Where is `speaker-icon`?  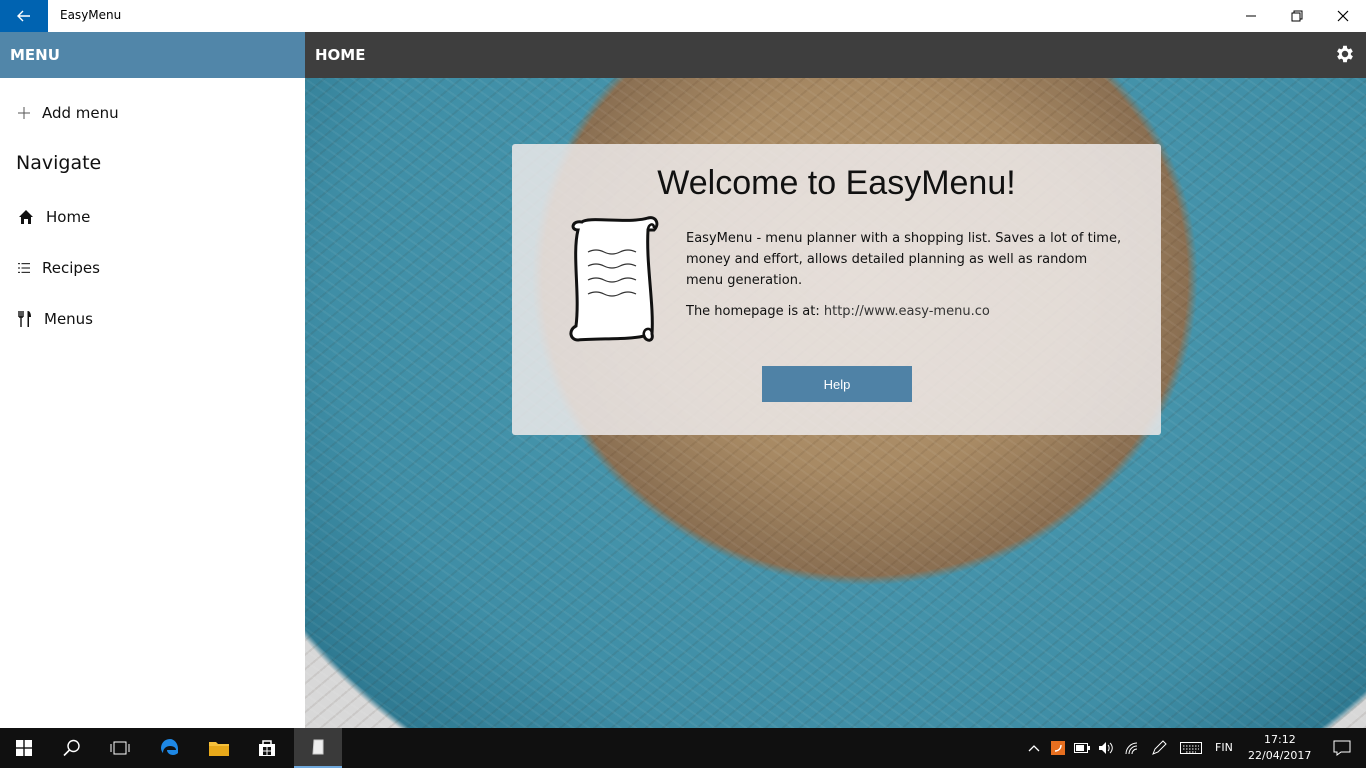 speaker-icon is located at coordinates (1106, 748).